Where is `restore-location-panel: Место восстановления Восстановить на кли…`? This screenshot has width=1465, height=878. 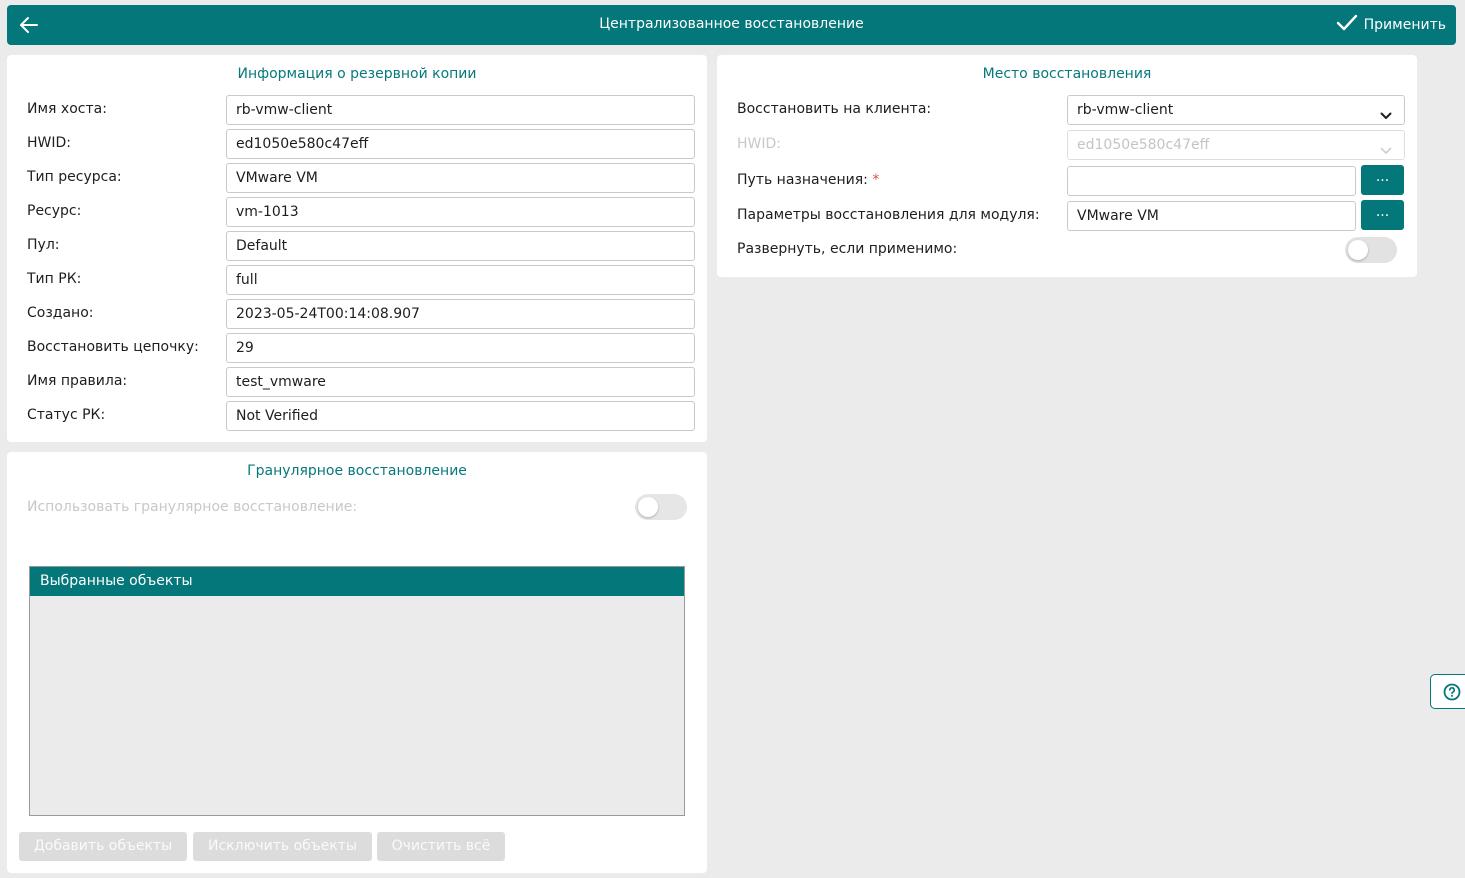 restore-location-panel: Место восстановления Восстановить на кли… is located at coordinates (1067, 166).